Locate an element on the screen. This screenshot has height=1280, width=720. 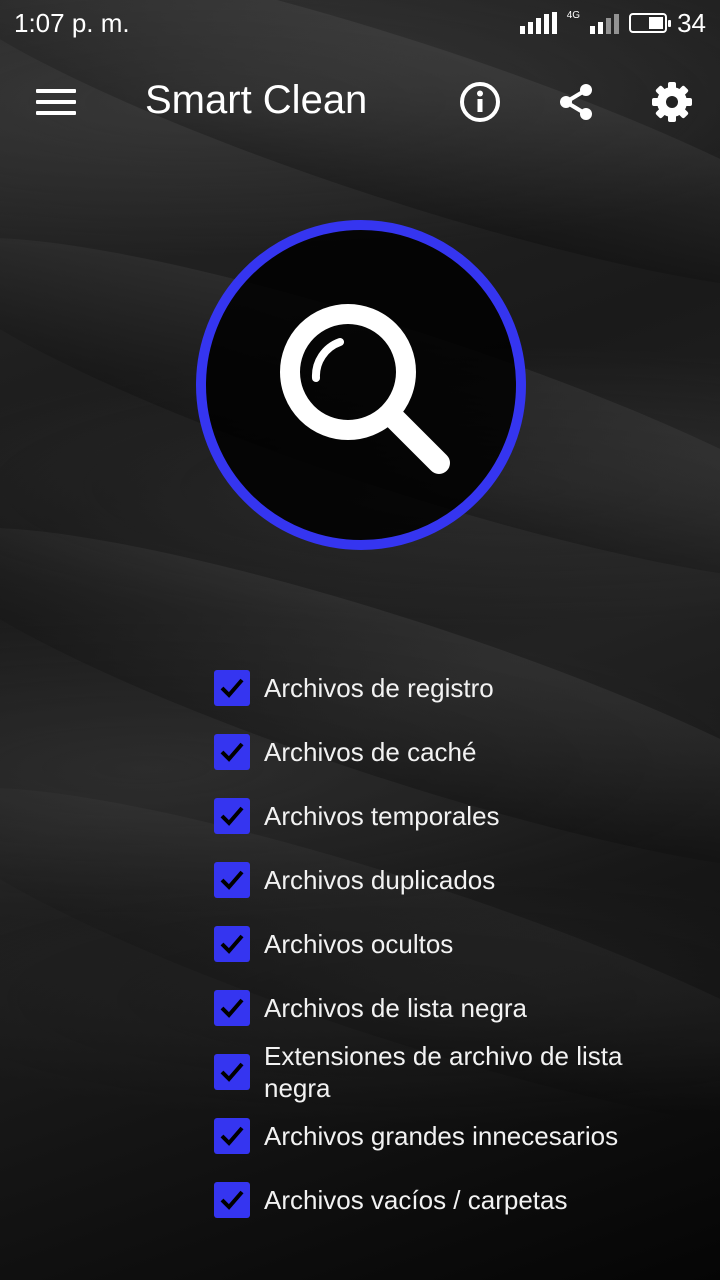
option-label: Archivos temporales is located at coordinates (382, 816).